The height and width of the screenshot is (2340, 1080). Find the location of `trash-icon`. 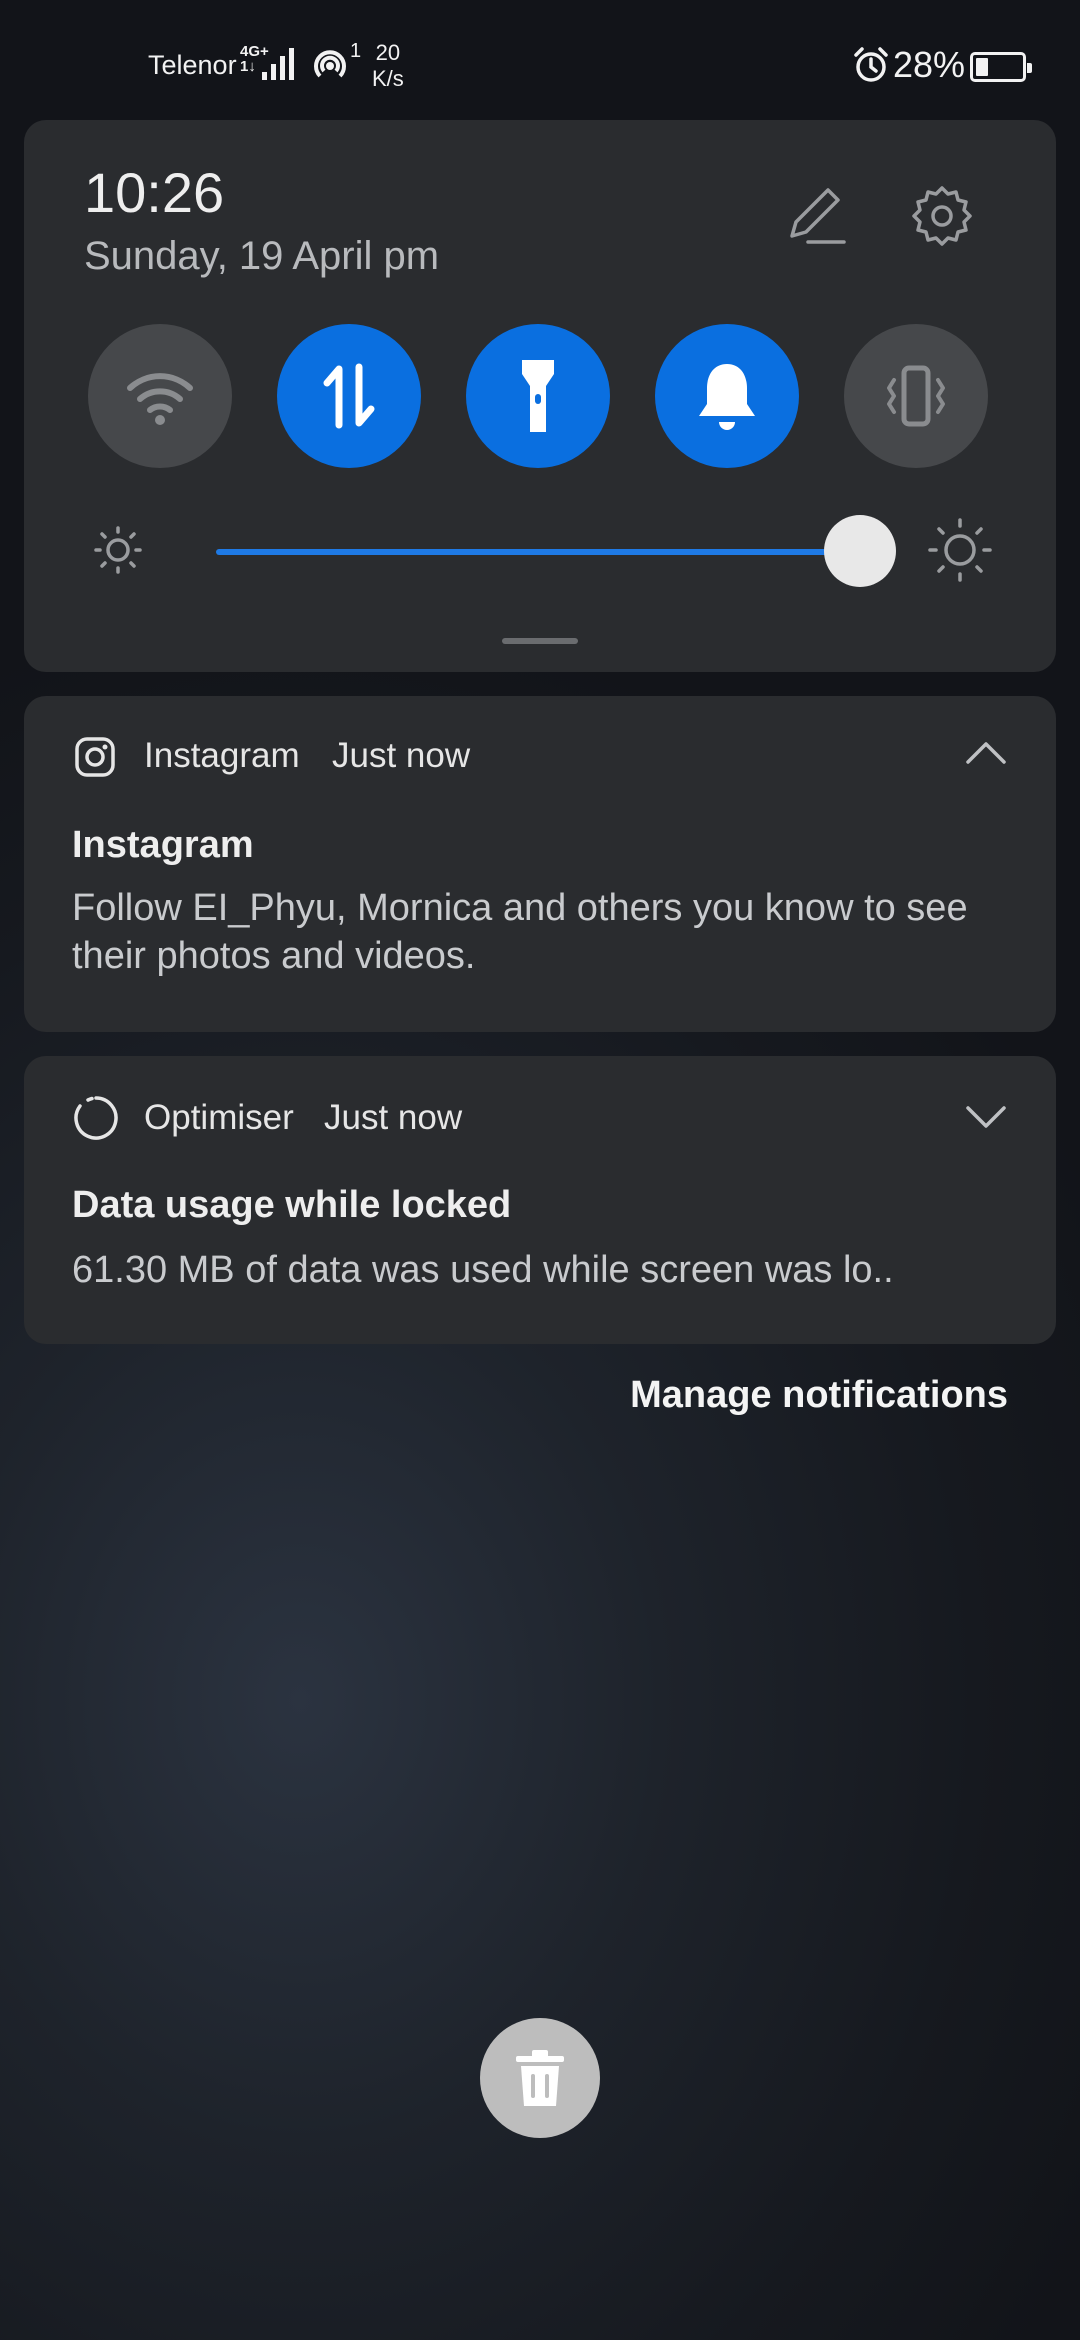

trash-icon is located at coordinates (540, 2078).